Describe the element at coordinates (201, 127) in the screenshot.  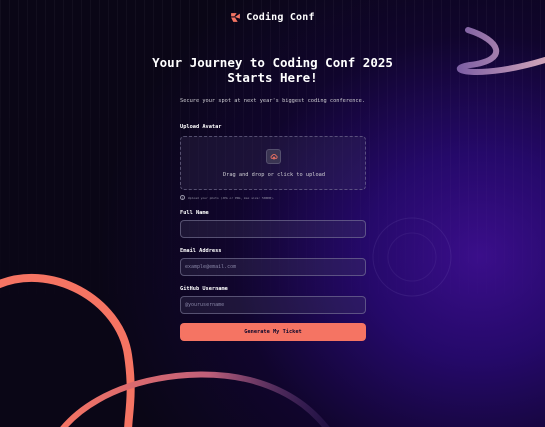
I see `avatar-label: Upload Avatar` at that location.